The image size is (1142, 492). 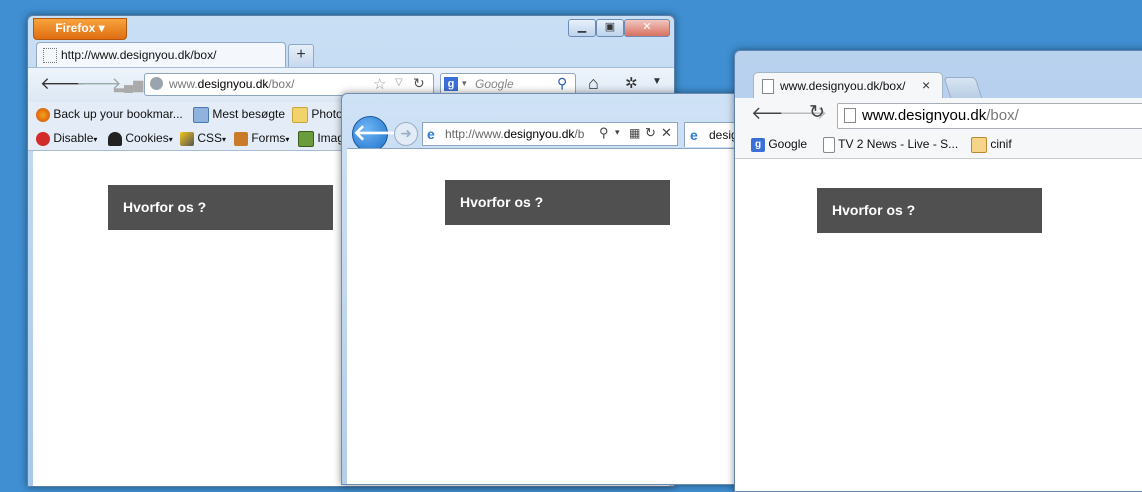 I want to click on cookies-menu: Cookies▾, so click(x=140, y=138).